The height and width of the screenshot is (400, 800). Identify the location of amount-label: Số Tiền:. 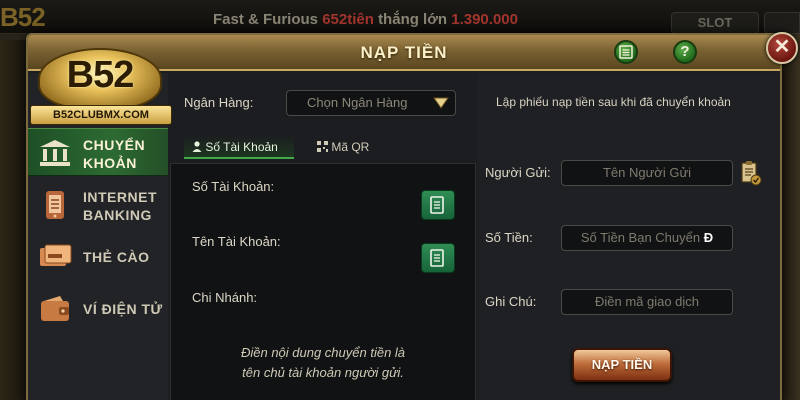
(509, 237).